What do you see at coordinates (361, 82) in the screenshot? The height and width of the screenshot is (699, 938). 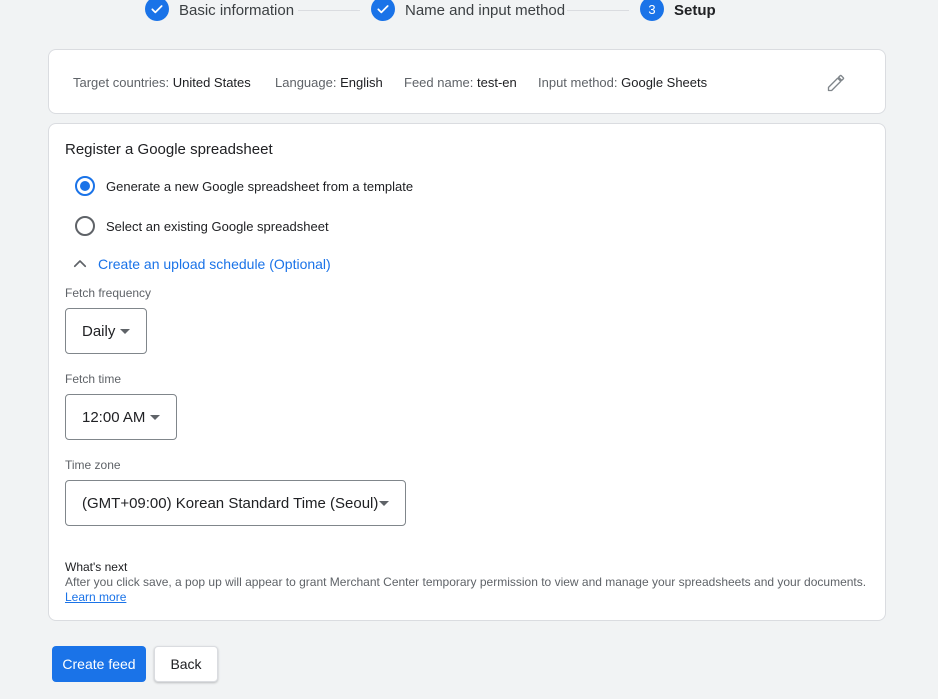 I see `summary-value: English` at bounding box center [361, 82].